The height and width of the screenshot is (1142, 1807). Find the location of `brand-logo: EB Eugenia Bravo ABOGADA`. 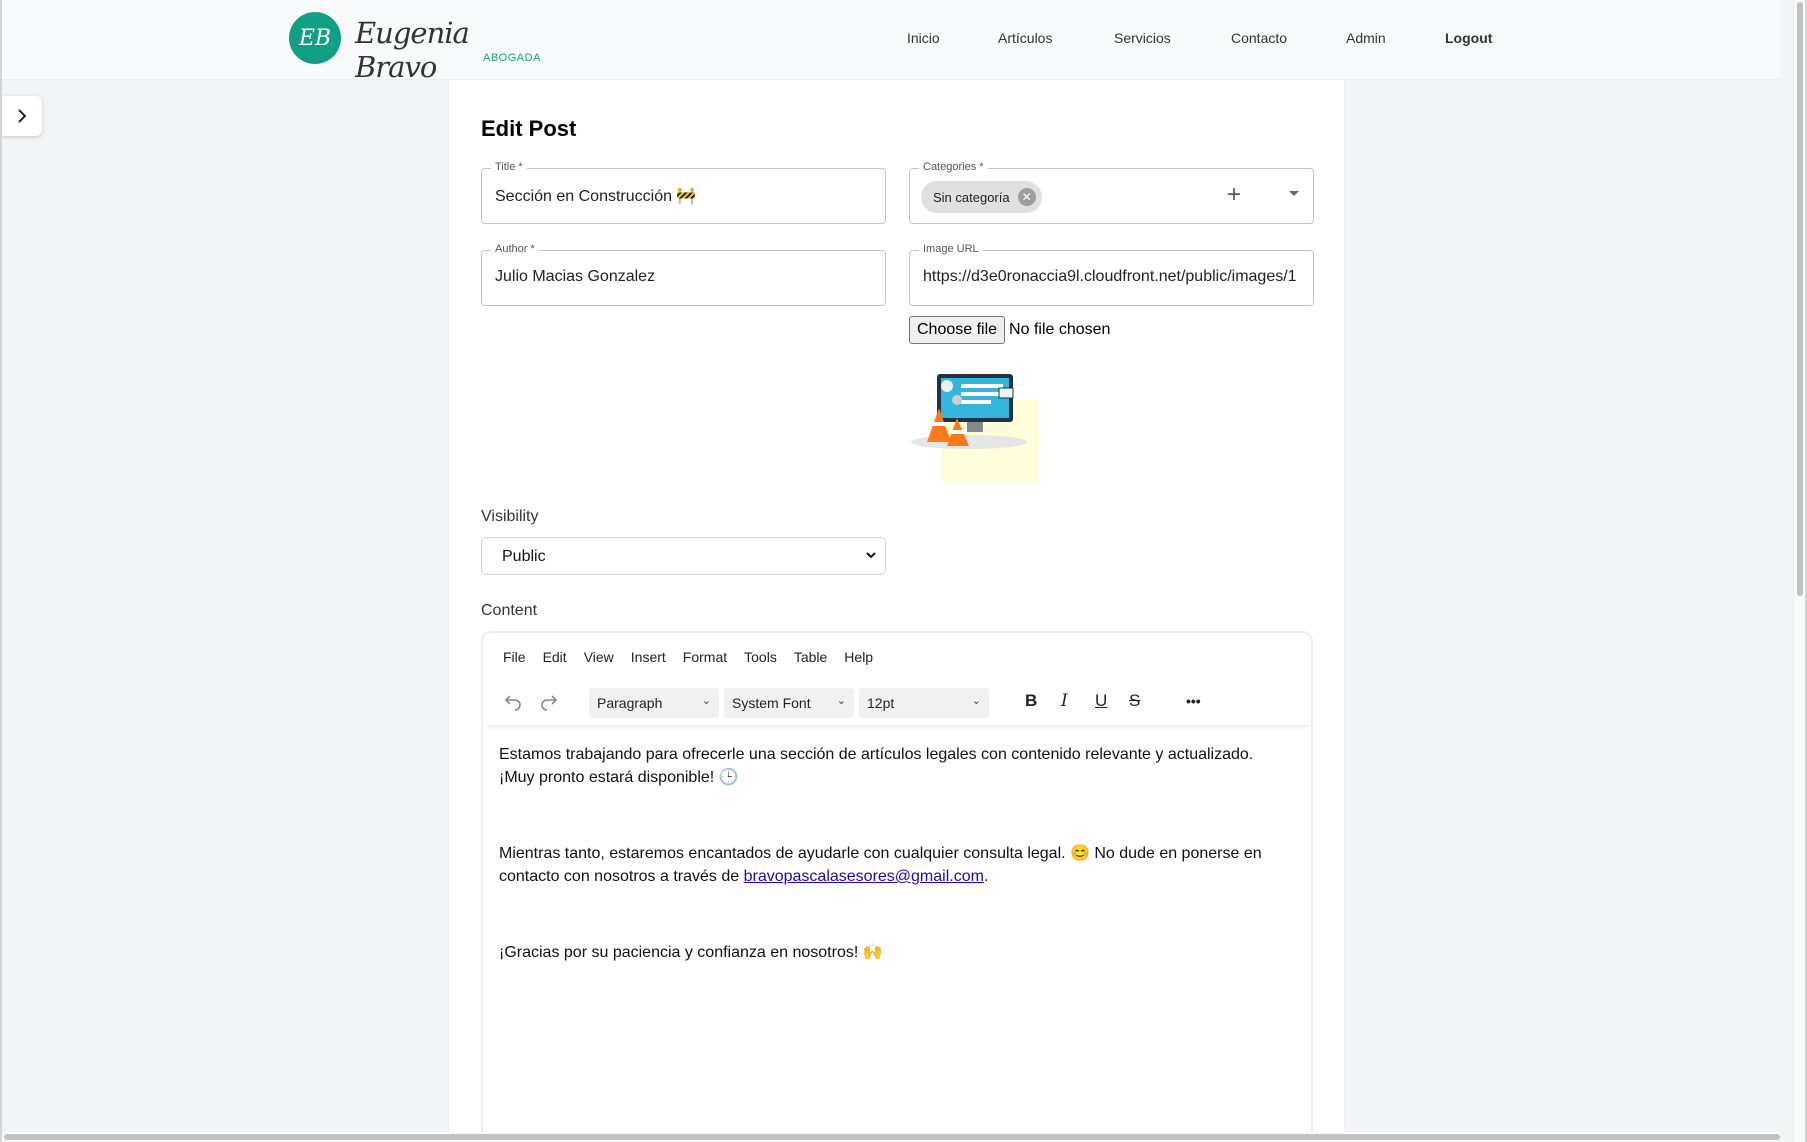

brand-logo: EB Eugenia Bravo ABOGADA is located at coordinates (422, 48).